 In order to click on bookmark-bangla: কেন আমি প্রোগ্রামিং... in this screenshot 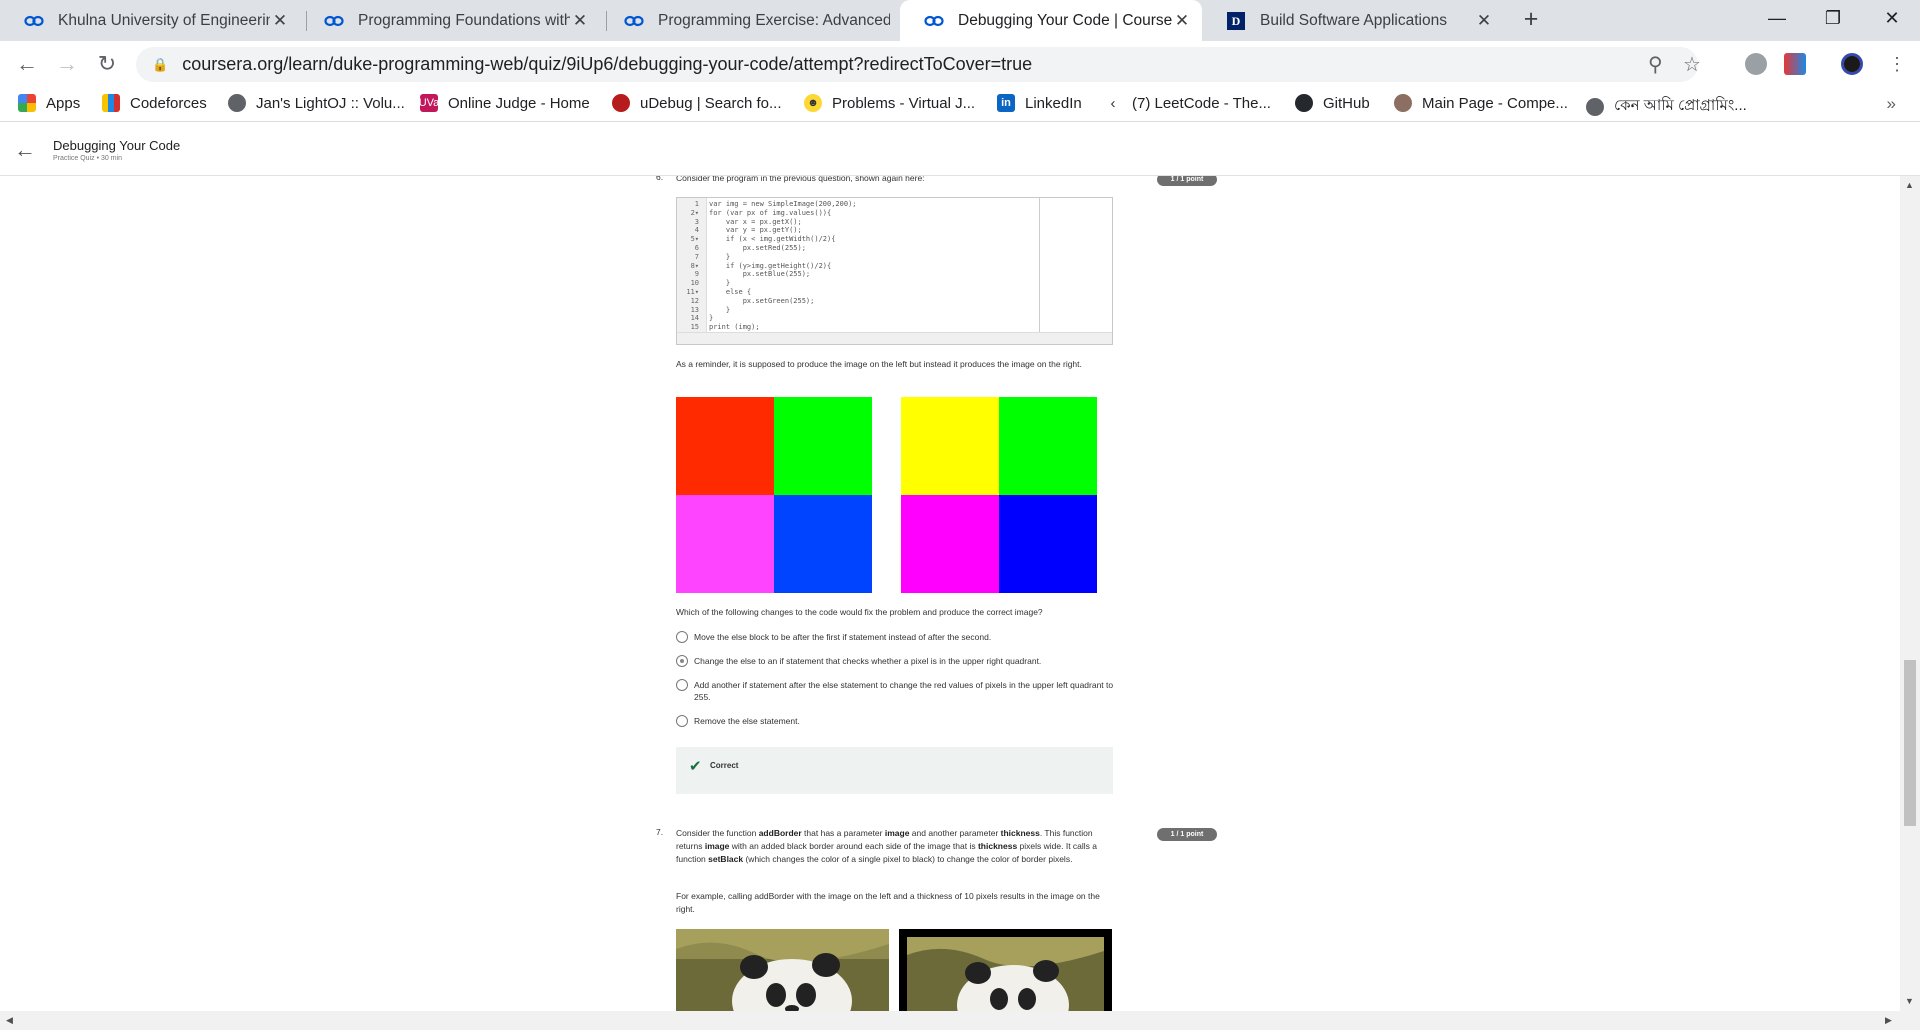, I will do `click(1666, 106)`.